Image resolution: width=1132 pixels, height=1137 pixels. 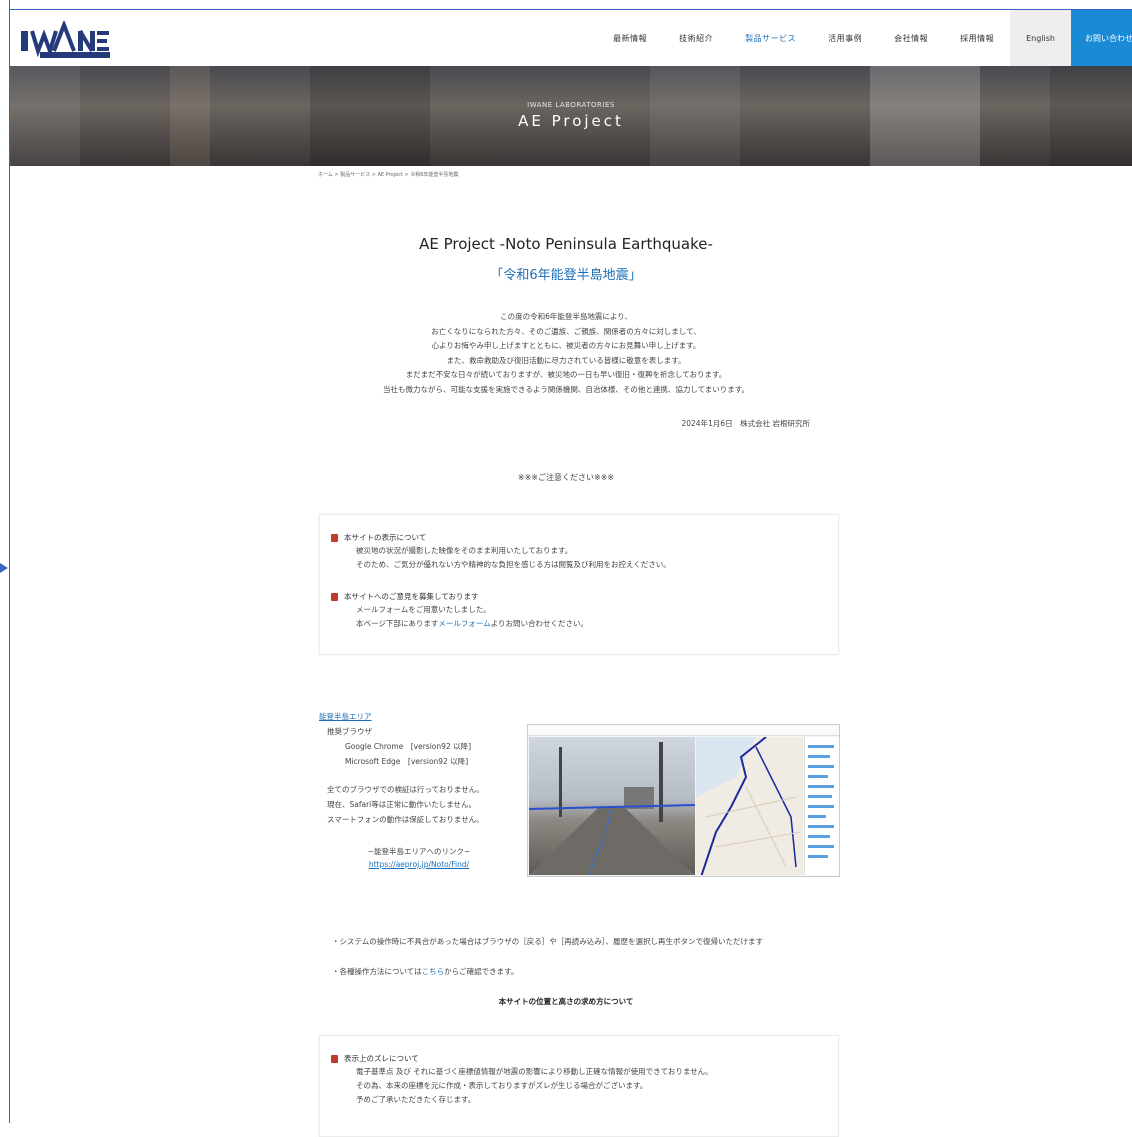 I want to click on notice-line: メールフォームをご用意いたしました。, so click(x=423, y=609).